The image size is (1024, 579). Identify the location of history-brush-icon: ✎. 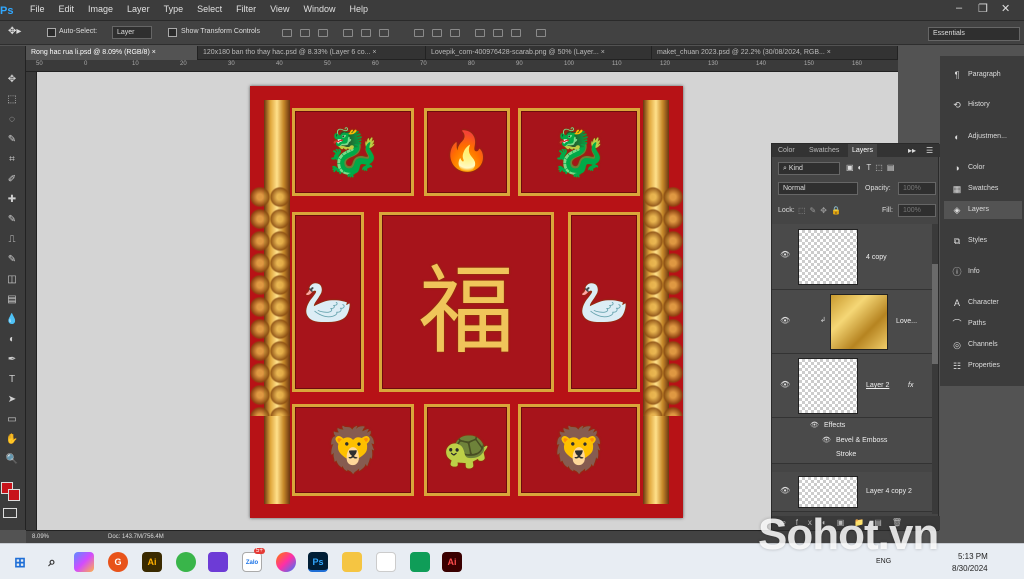
(12, 260).